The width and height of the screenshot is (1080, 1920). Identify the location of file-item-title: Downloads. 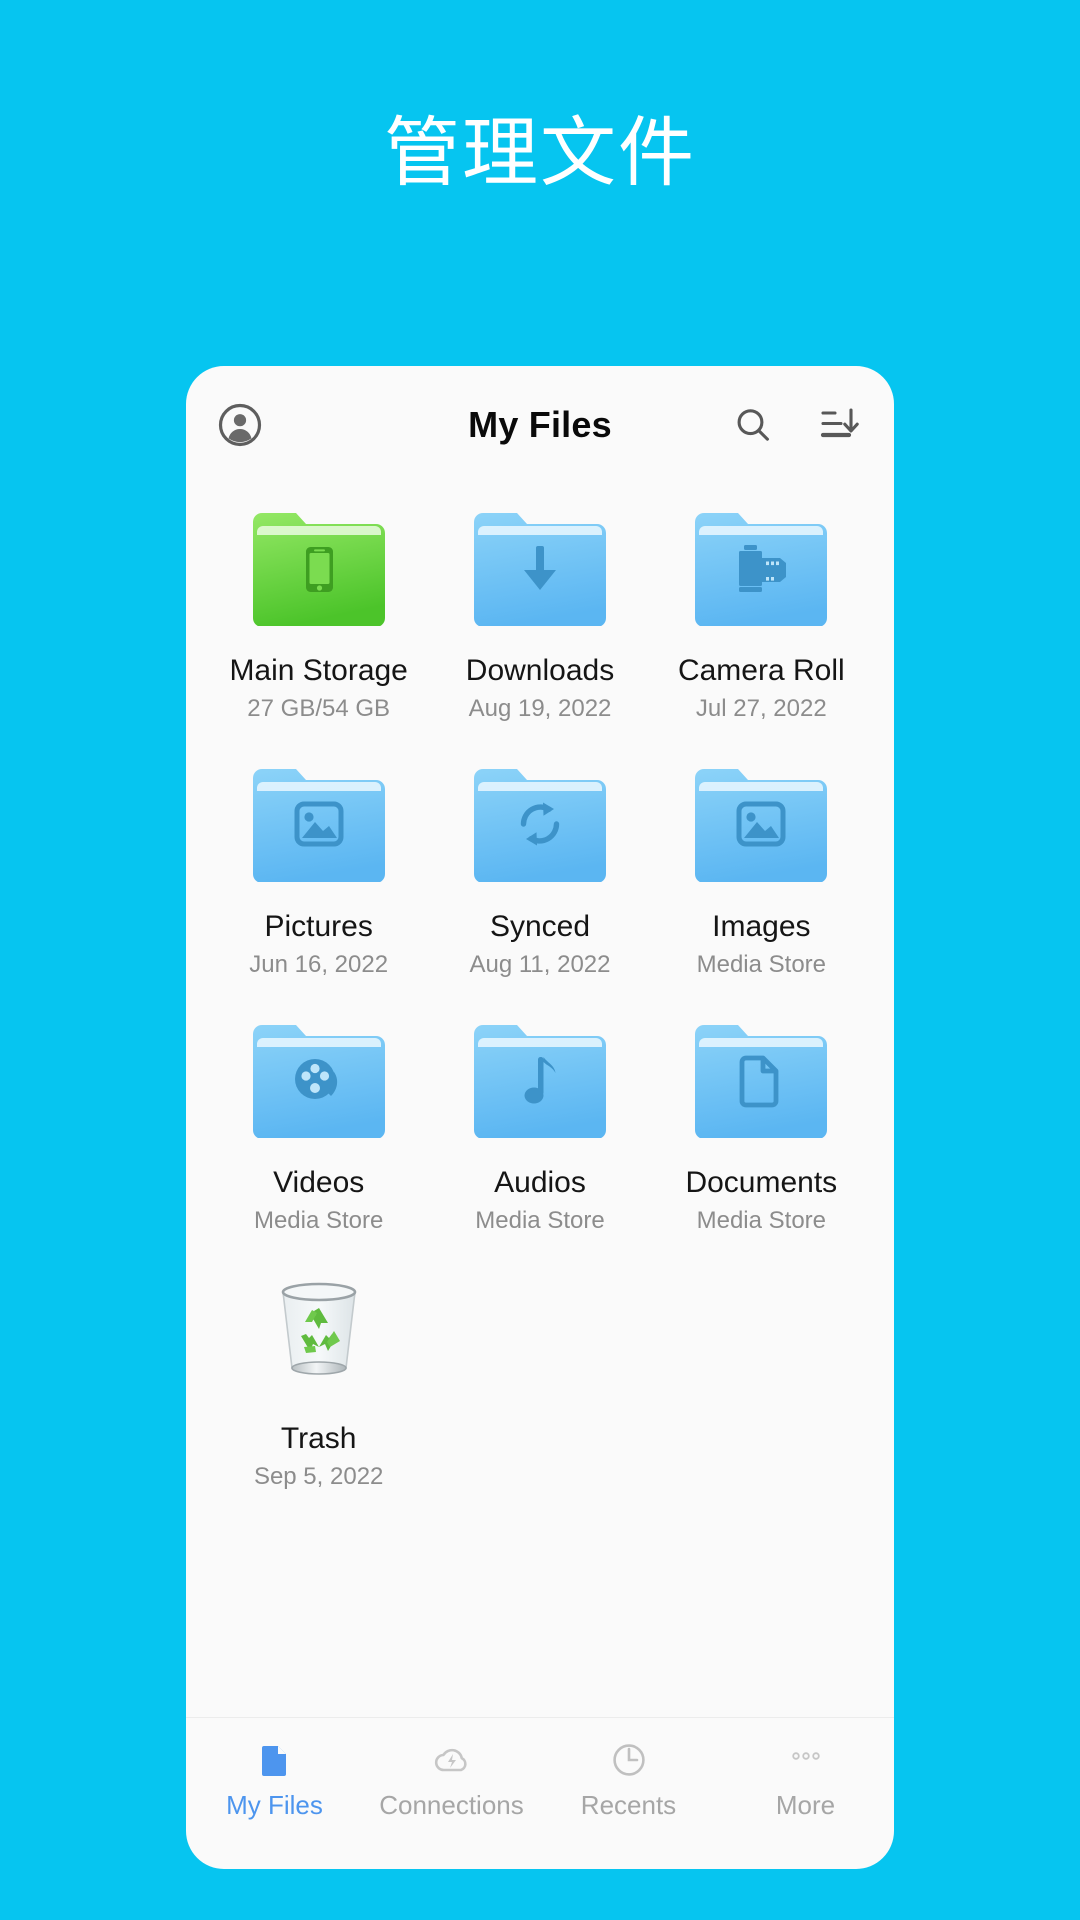
(540, 670).